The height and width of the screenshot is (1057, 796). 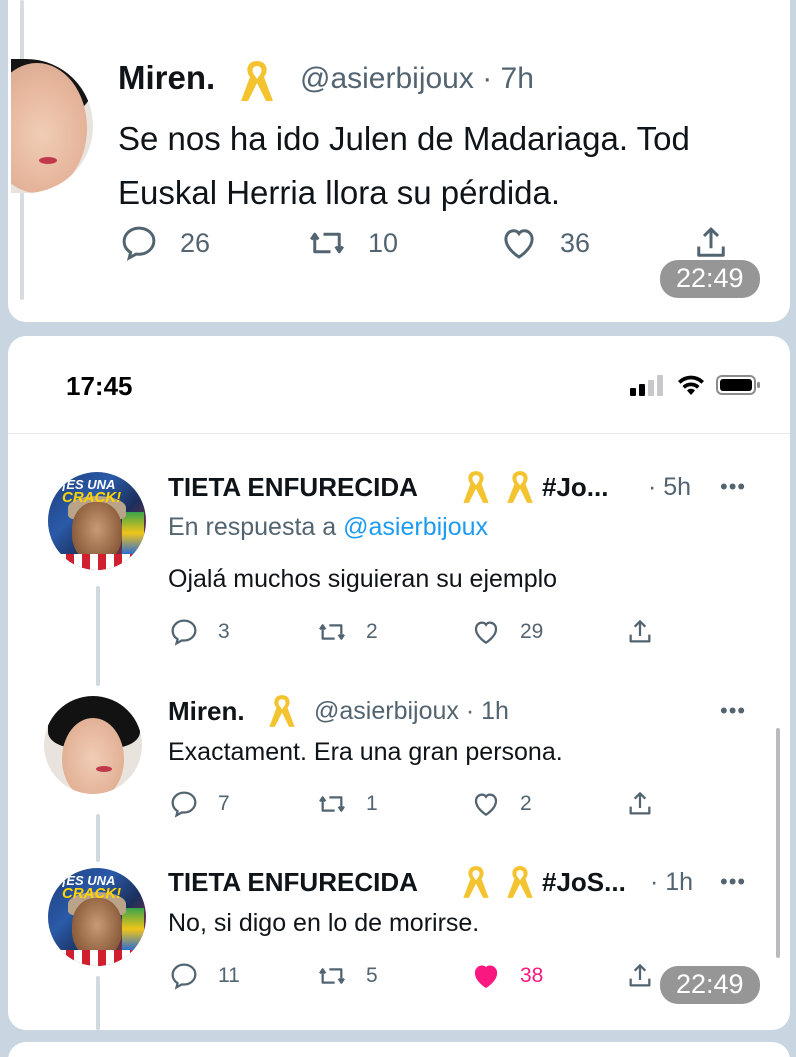 I want to click on tweet-actions: 7 1 2, so click(x=428, y=806).